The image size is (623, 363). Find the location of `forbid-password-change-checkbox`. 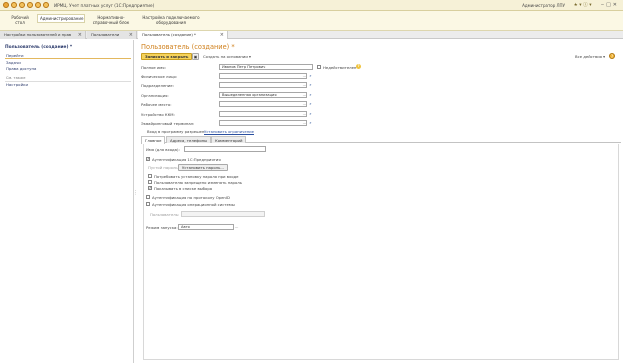

forbid-password-change-checkbox is located at coordinates (150, 182).